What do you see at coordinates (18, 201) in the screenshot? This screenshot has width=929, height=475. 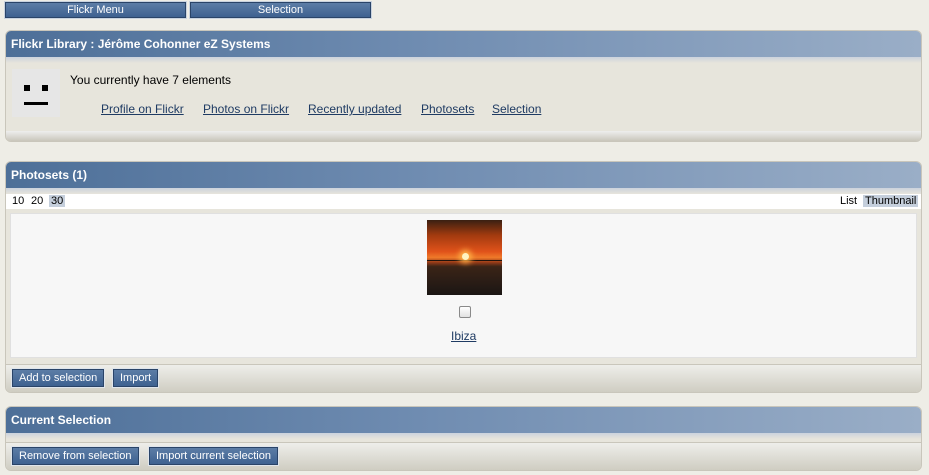 I see `page-size-10: 10` at bounding box center [18, 201].